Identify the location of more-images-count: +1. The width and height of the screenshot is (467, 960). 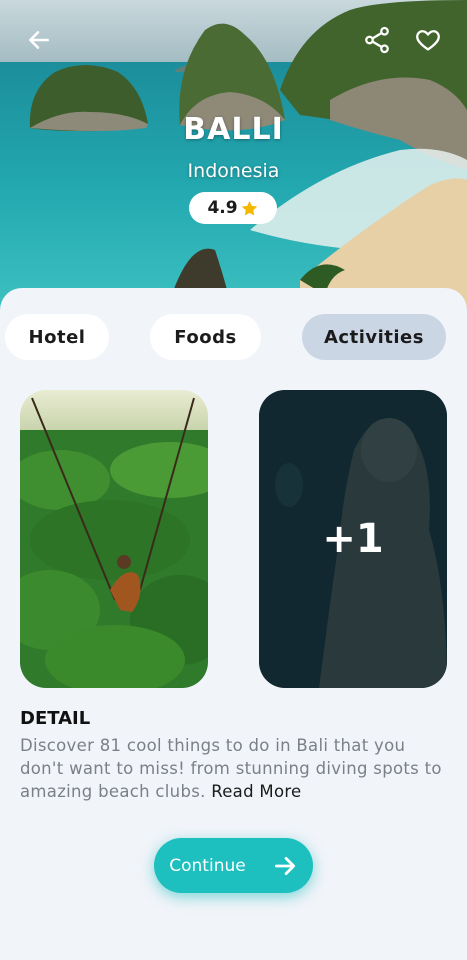
(353, 539).